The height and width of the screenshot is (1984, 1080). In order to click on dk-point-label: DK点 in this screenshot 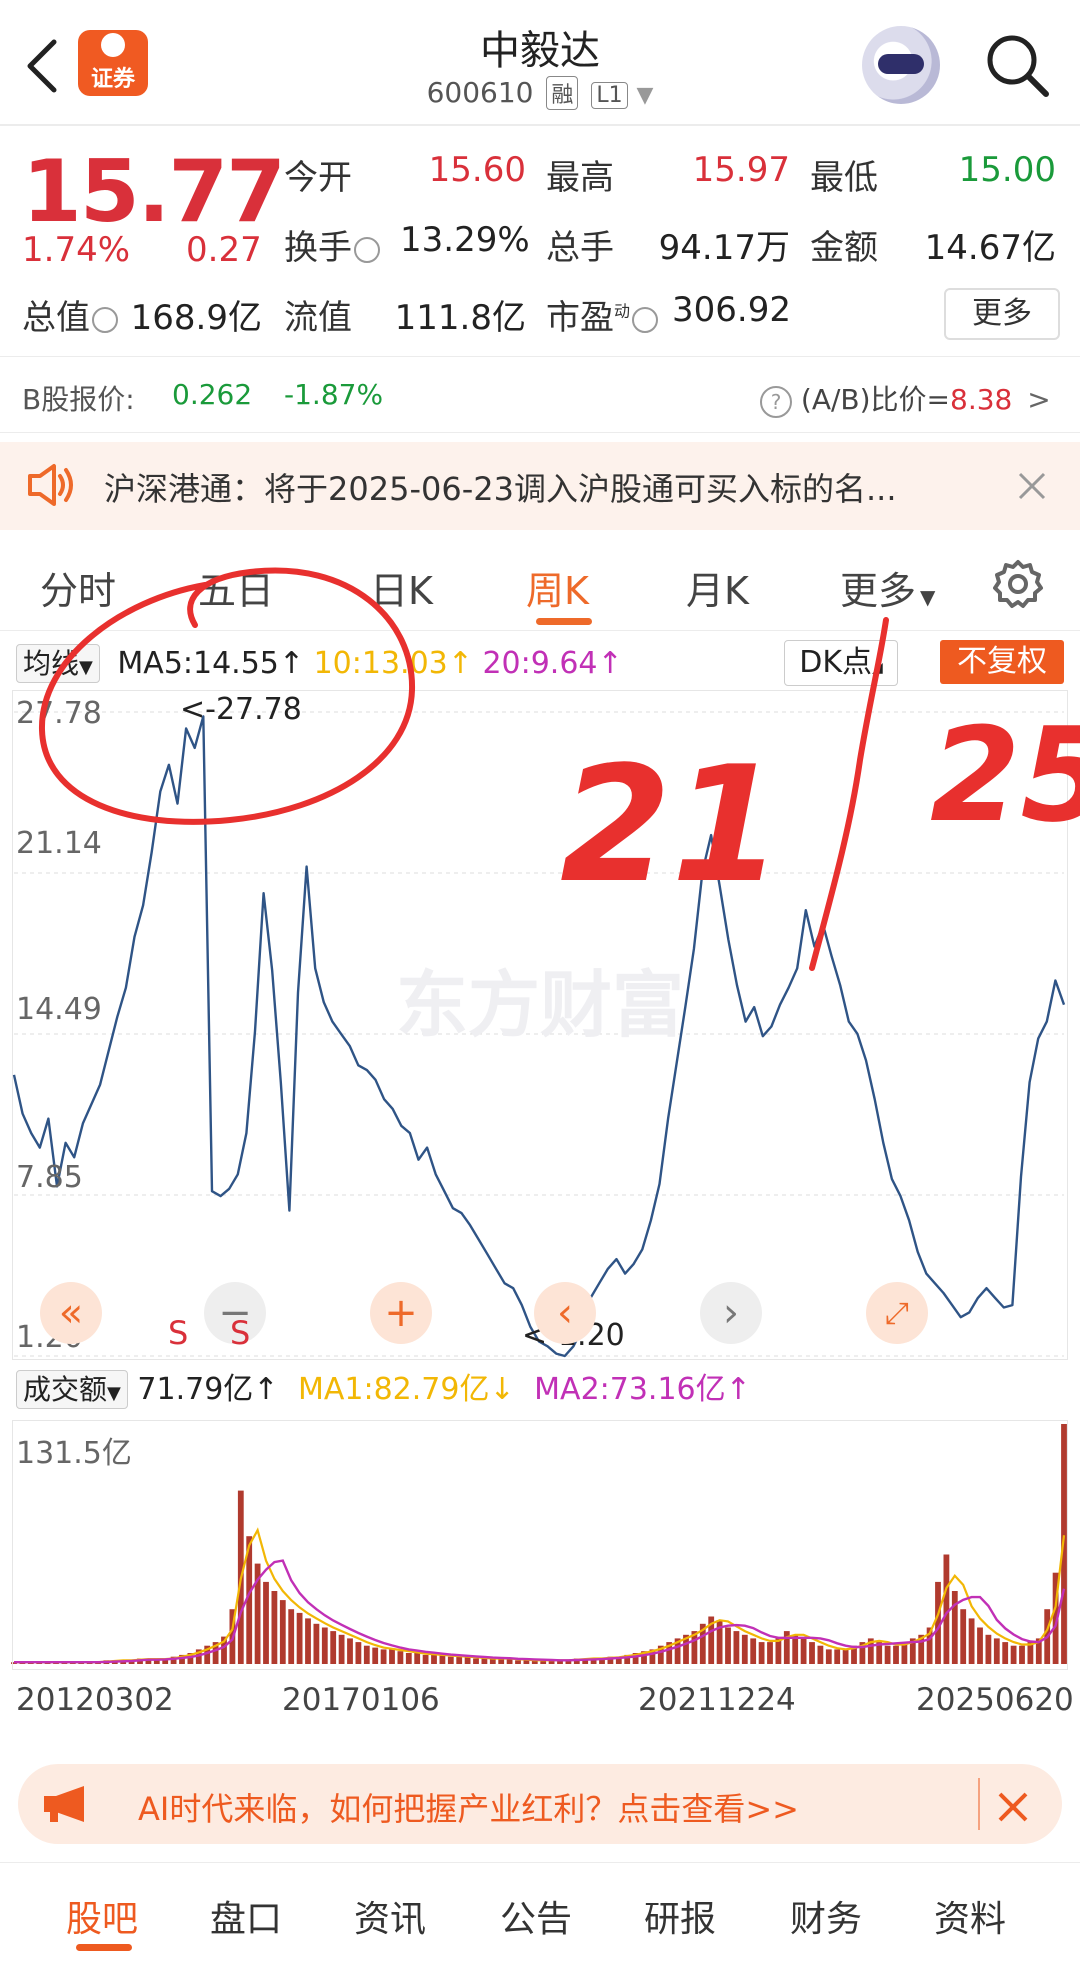, I will do `click(835, 662)`.